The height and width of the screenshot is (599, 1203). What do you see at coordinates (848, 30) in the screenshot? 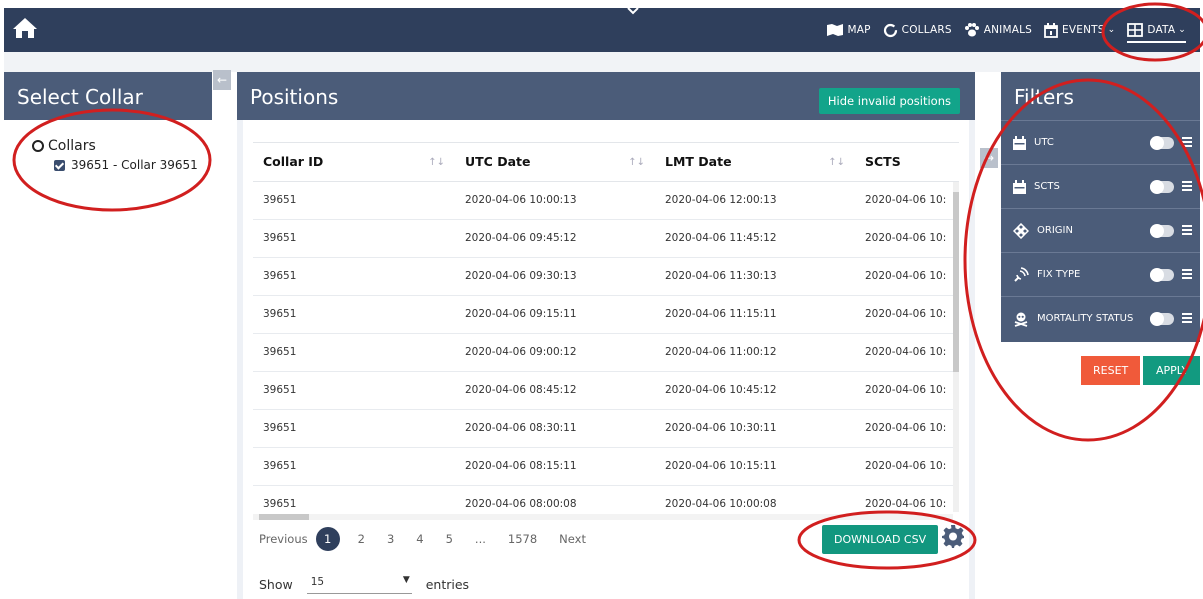
I see `nav-map: MAP` at bounding box center [848, 30].